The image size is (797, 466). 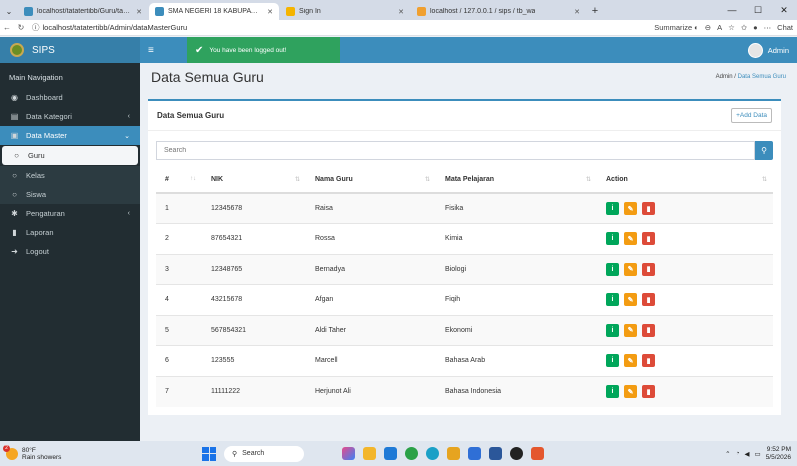 What do you see at coordinates (464, 238) in the screenshot?
I see `table-row: 2 87654321 Rossa Kimia i ✎ ▮` at bounding box center [464, 238].